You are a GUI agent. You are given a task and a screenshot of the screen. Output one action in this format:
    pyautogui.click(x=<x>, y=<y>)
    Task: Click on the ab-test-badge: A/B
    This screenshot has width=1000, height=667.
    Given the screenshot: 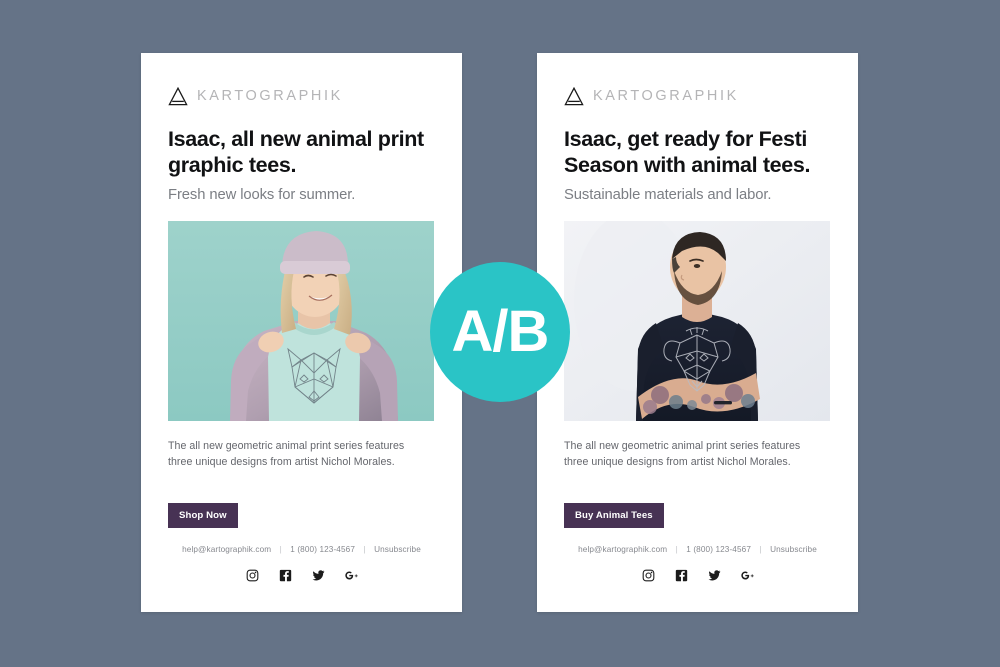 What is the action you would take?
    pyautogui.click(x=500, y=332)
    